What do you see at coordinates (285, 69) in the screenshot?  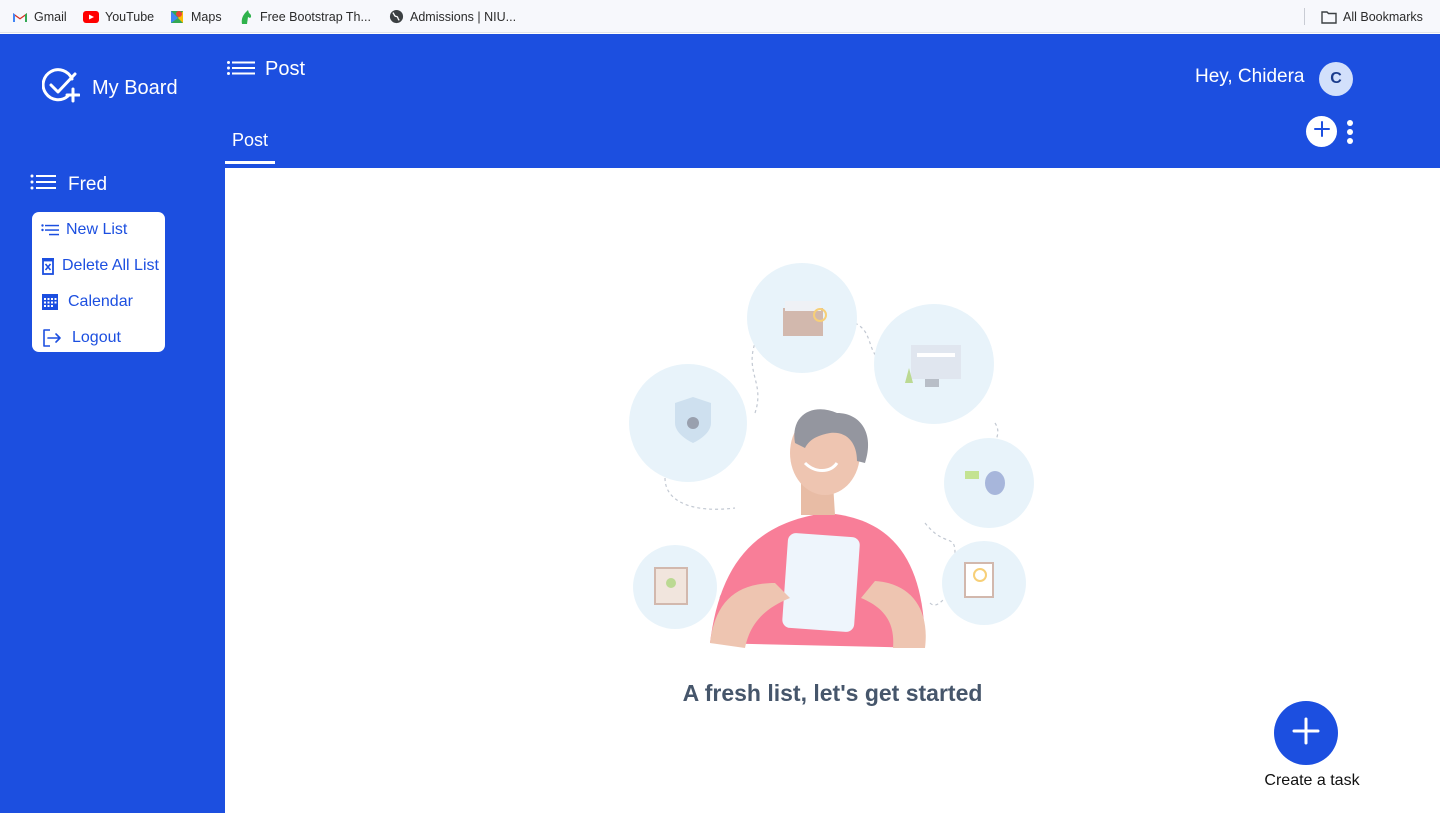 I see `page-title-text: Post` at bounding box center [285, 69].